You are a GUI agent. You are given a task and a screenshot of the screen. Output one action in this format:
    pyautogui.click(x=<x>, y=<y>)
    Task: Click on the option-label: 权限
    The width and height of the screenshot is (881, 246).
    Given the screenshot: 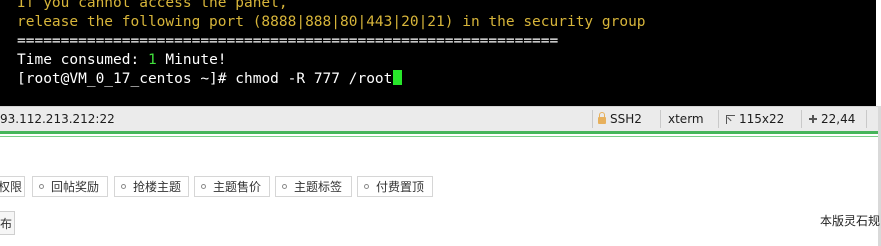 What is the action you would take?
    pyautogui.click(x=11, y=187)
    